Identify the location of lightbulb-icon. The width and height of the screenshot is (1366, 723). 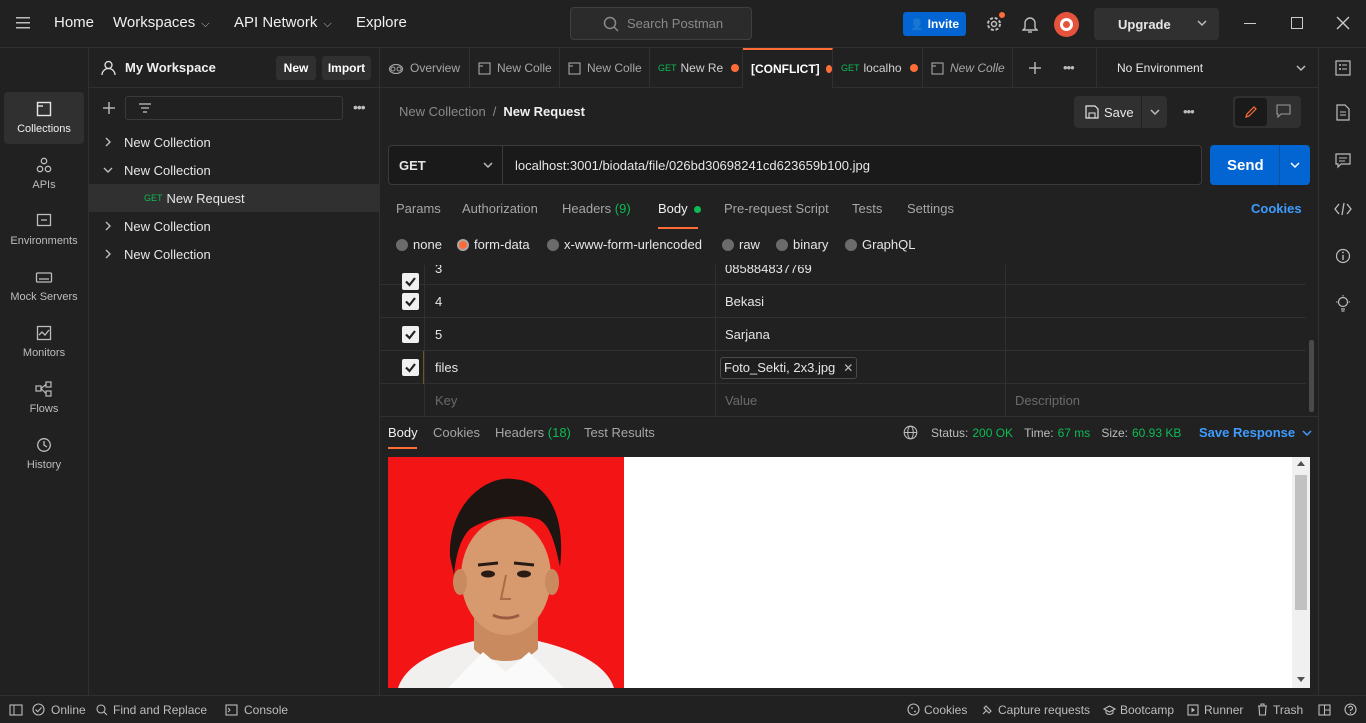
(1343, 304).